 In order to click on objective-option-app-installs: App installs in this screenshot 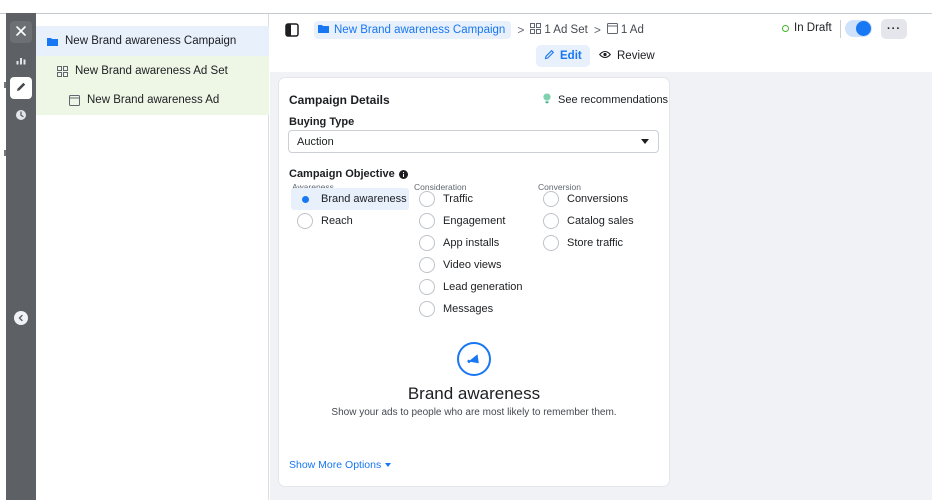, I will do `click(459, 243)`.